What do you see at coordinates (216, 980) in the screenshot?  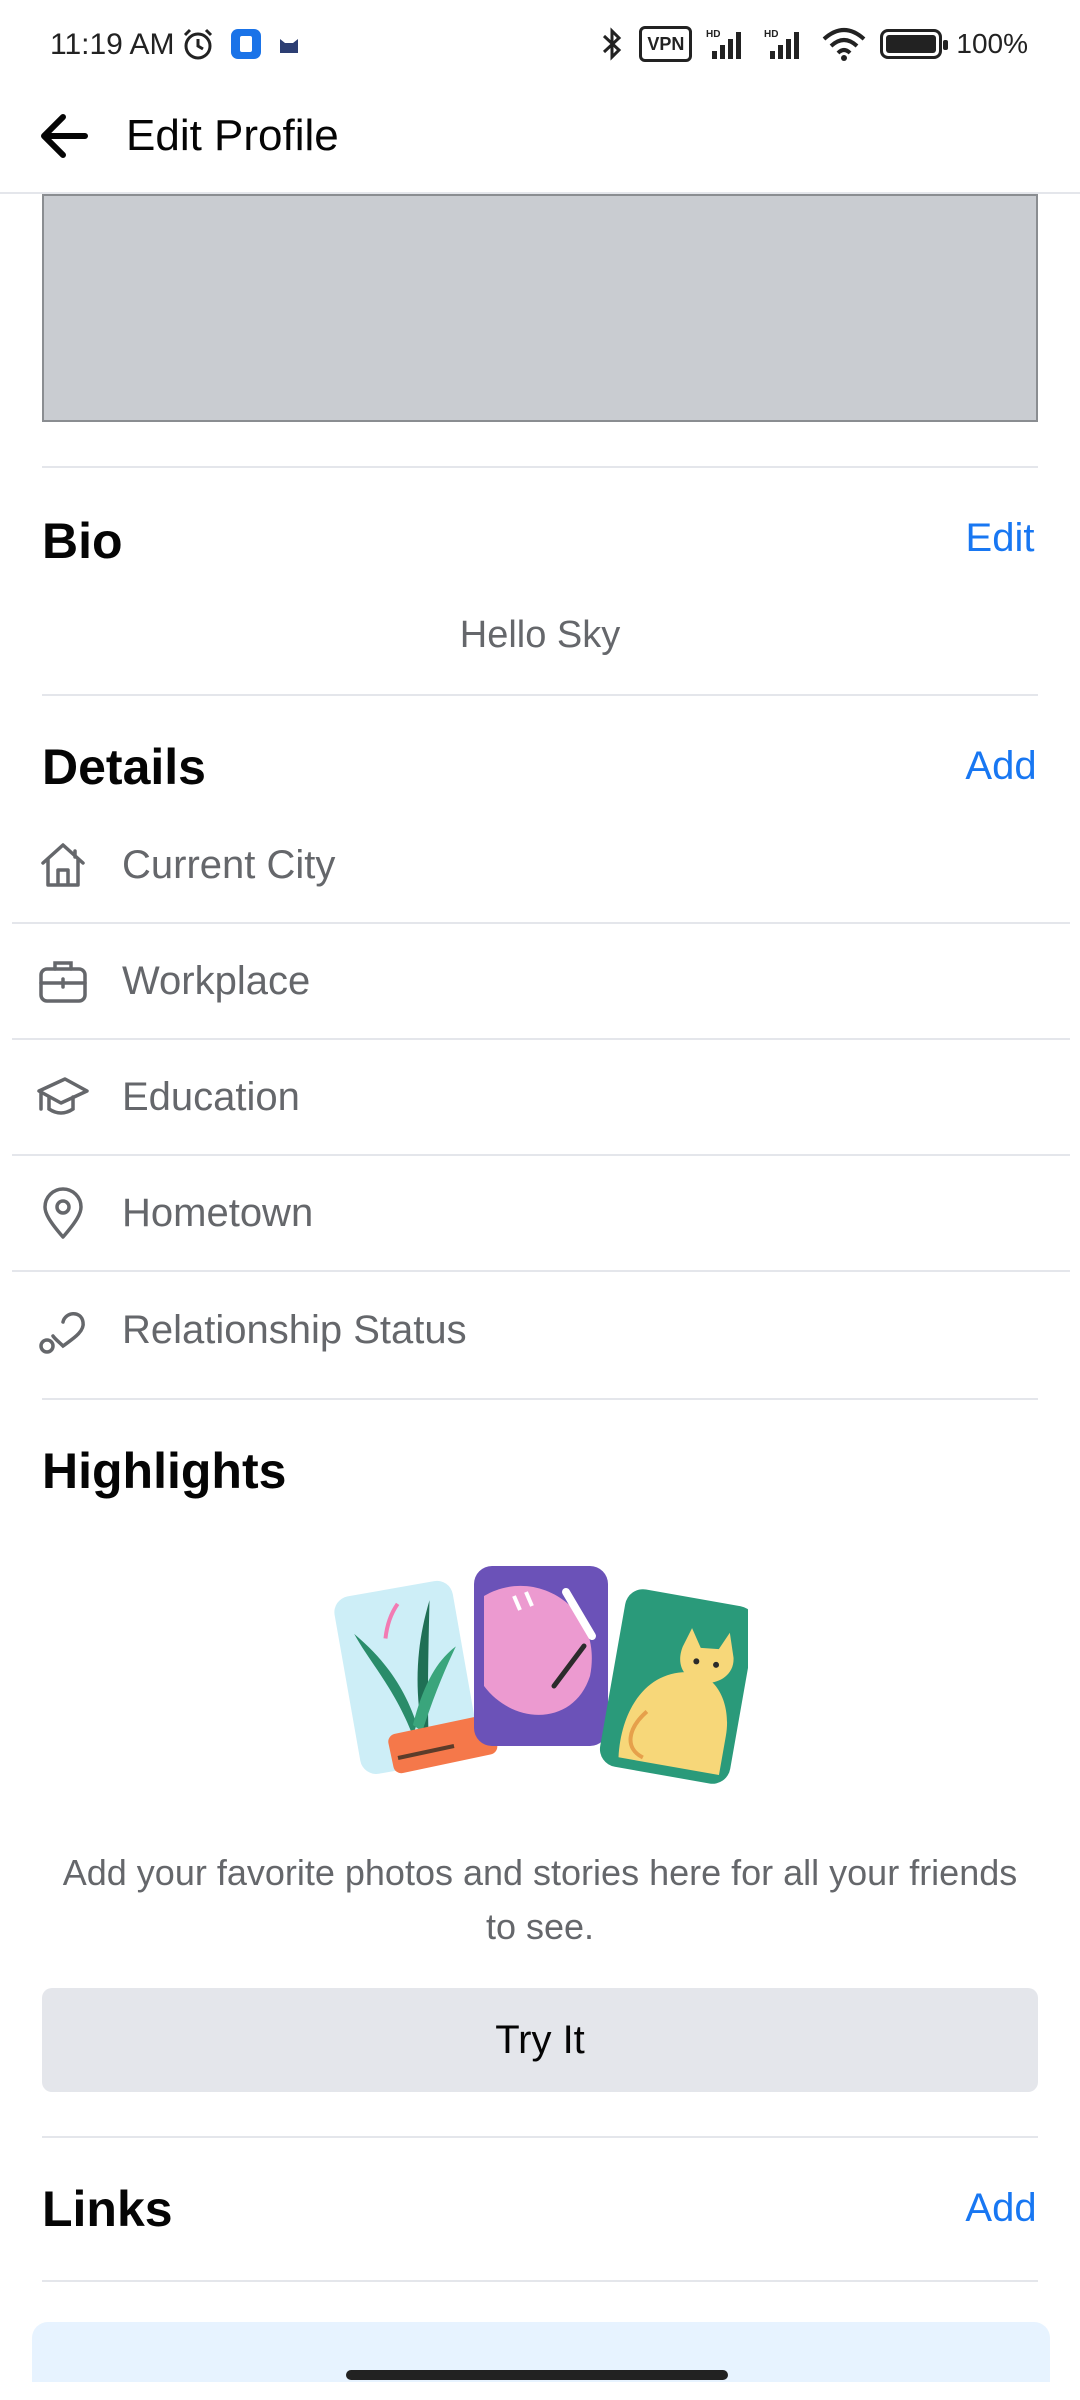 I see `detail-label: Workplace` at bounding box center [216, 980].